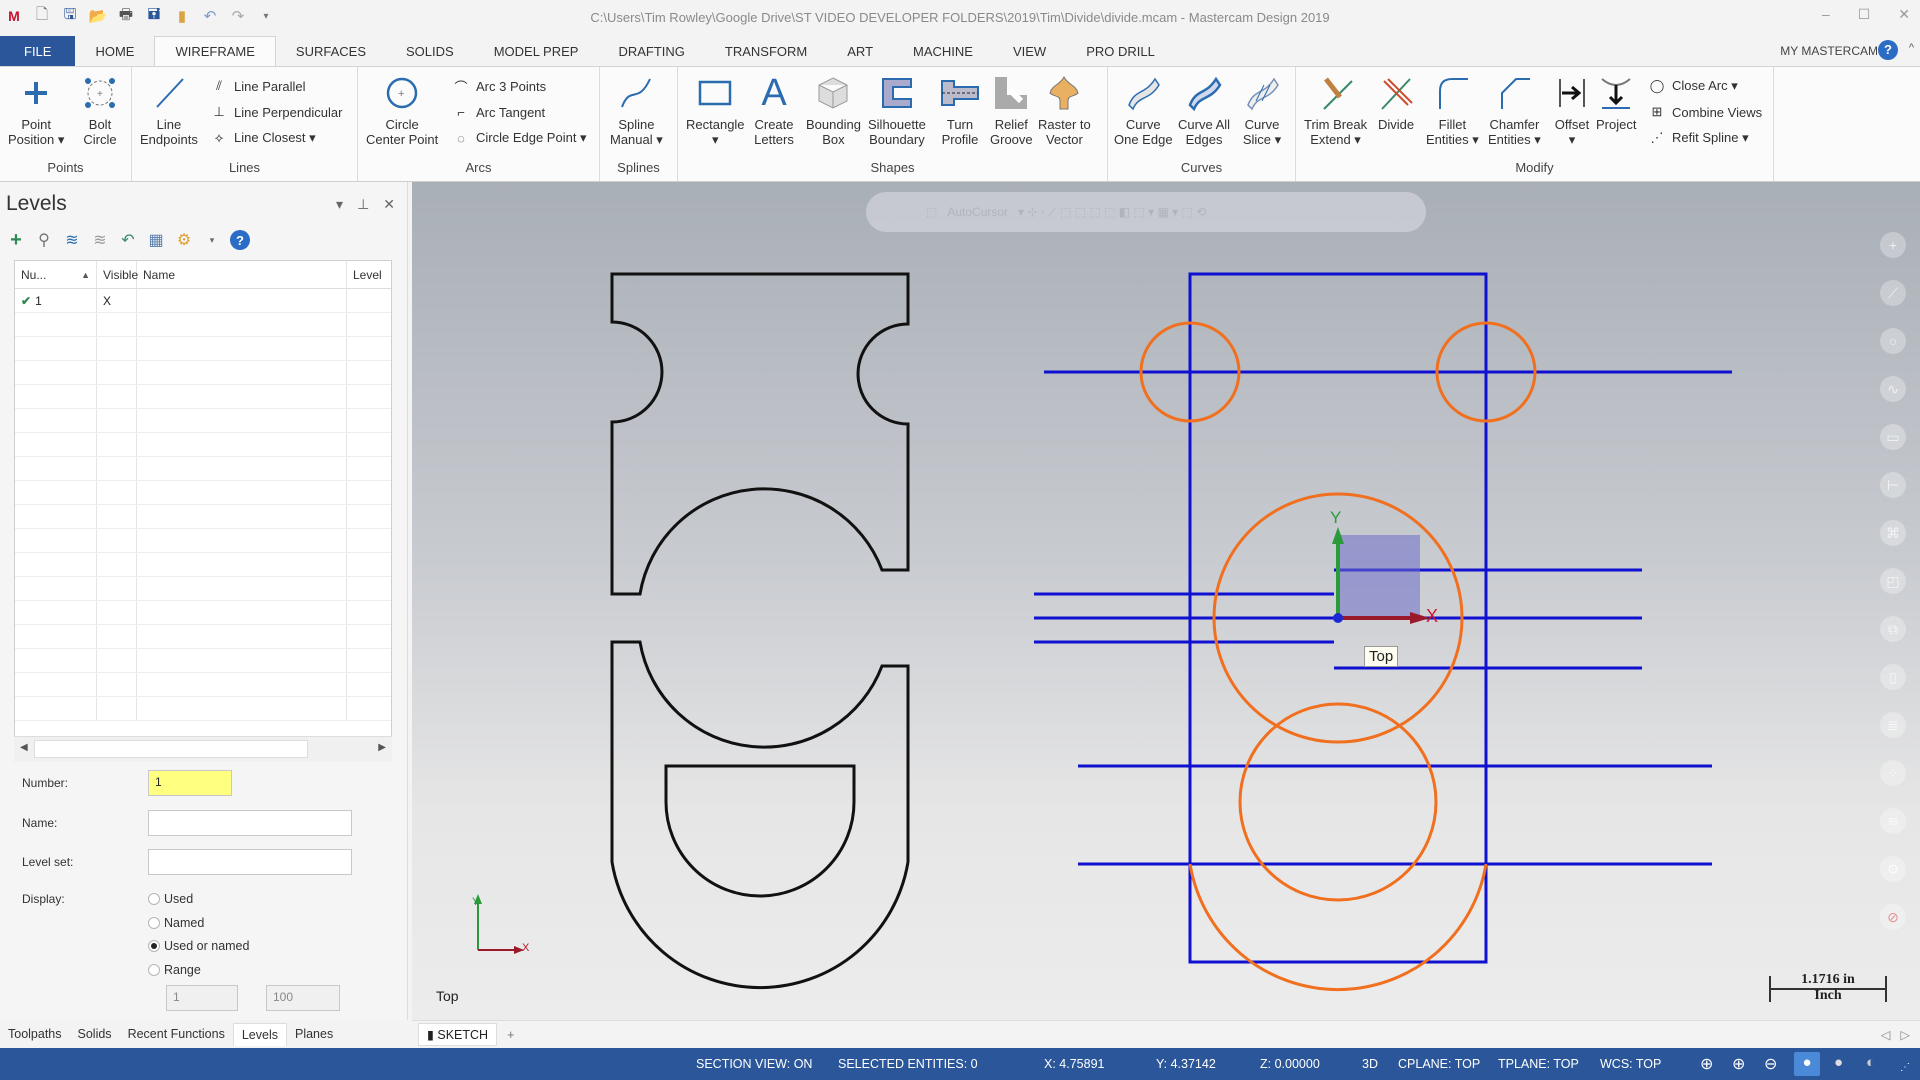  What do you see at coordinates (1630, 1064) in the screenshot?
I see `wcs-status: WCS: TOP` at bounding box center [1630, 1064].